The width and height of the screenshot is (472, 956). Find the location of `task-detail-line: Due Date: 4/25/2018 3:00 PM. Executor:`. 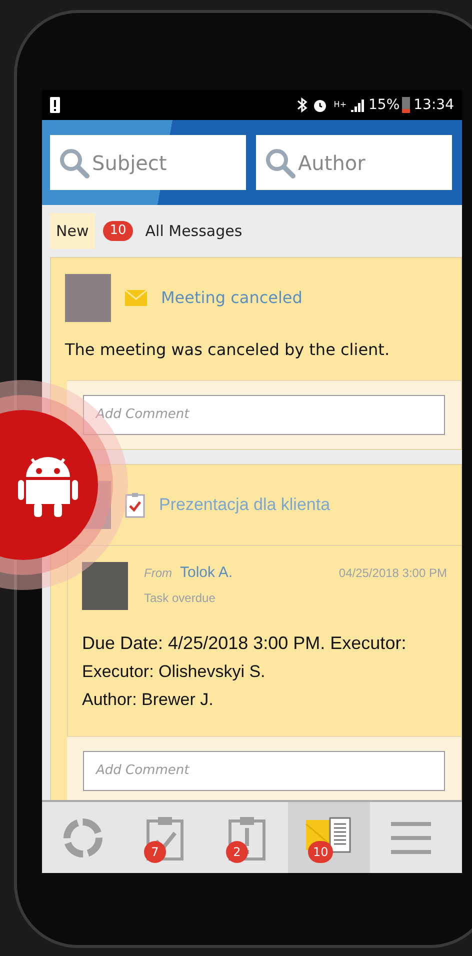

task-detail-line: Due Date: 4/25/2018 3:00 PM. Executor: is located at coordinates (245, 643).